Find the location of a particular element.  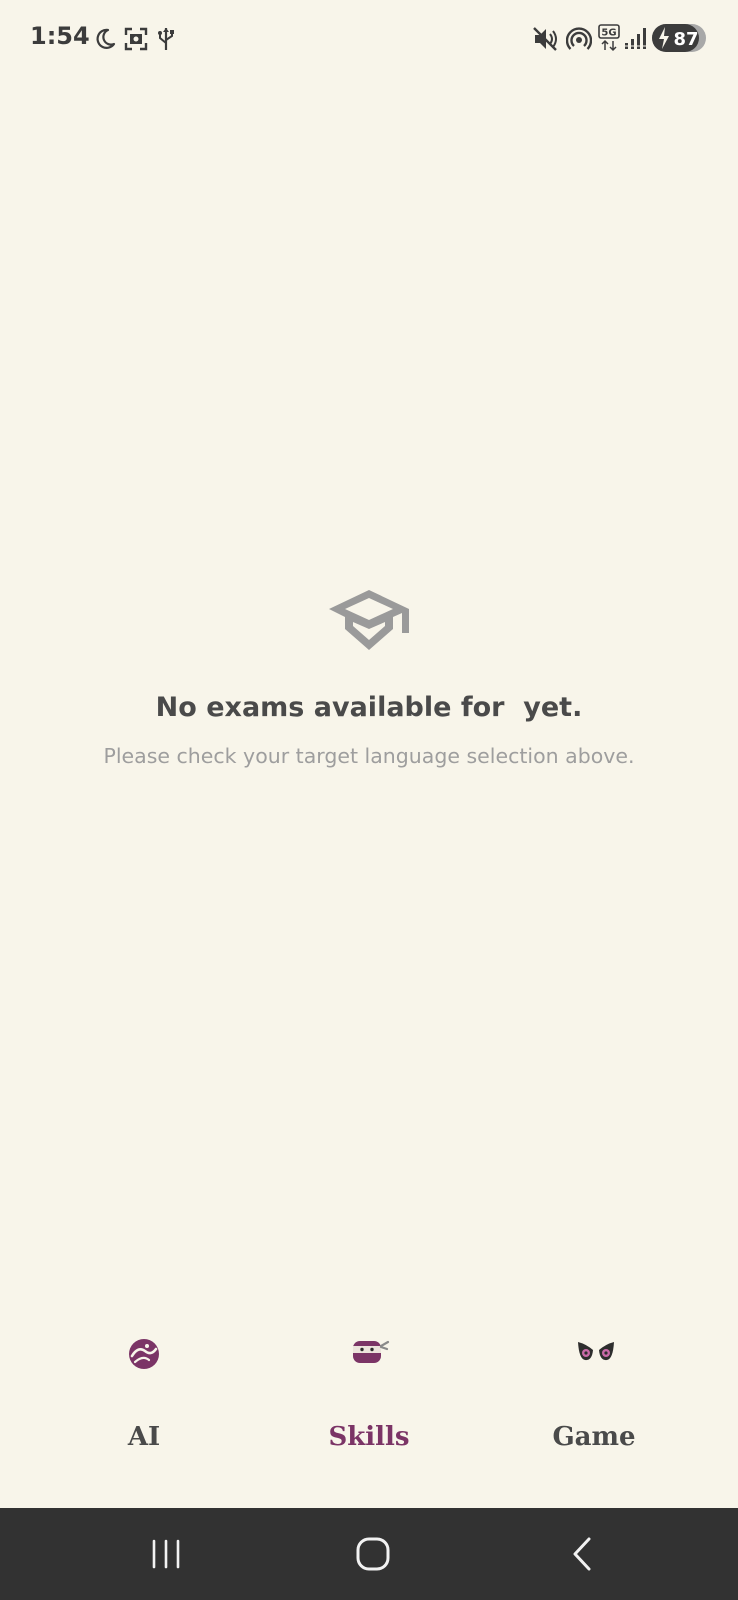

usb-icon is located at coordinates (166, 39).